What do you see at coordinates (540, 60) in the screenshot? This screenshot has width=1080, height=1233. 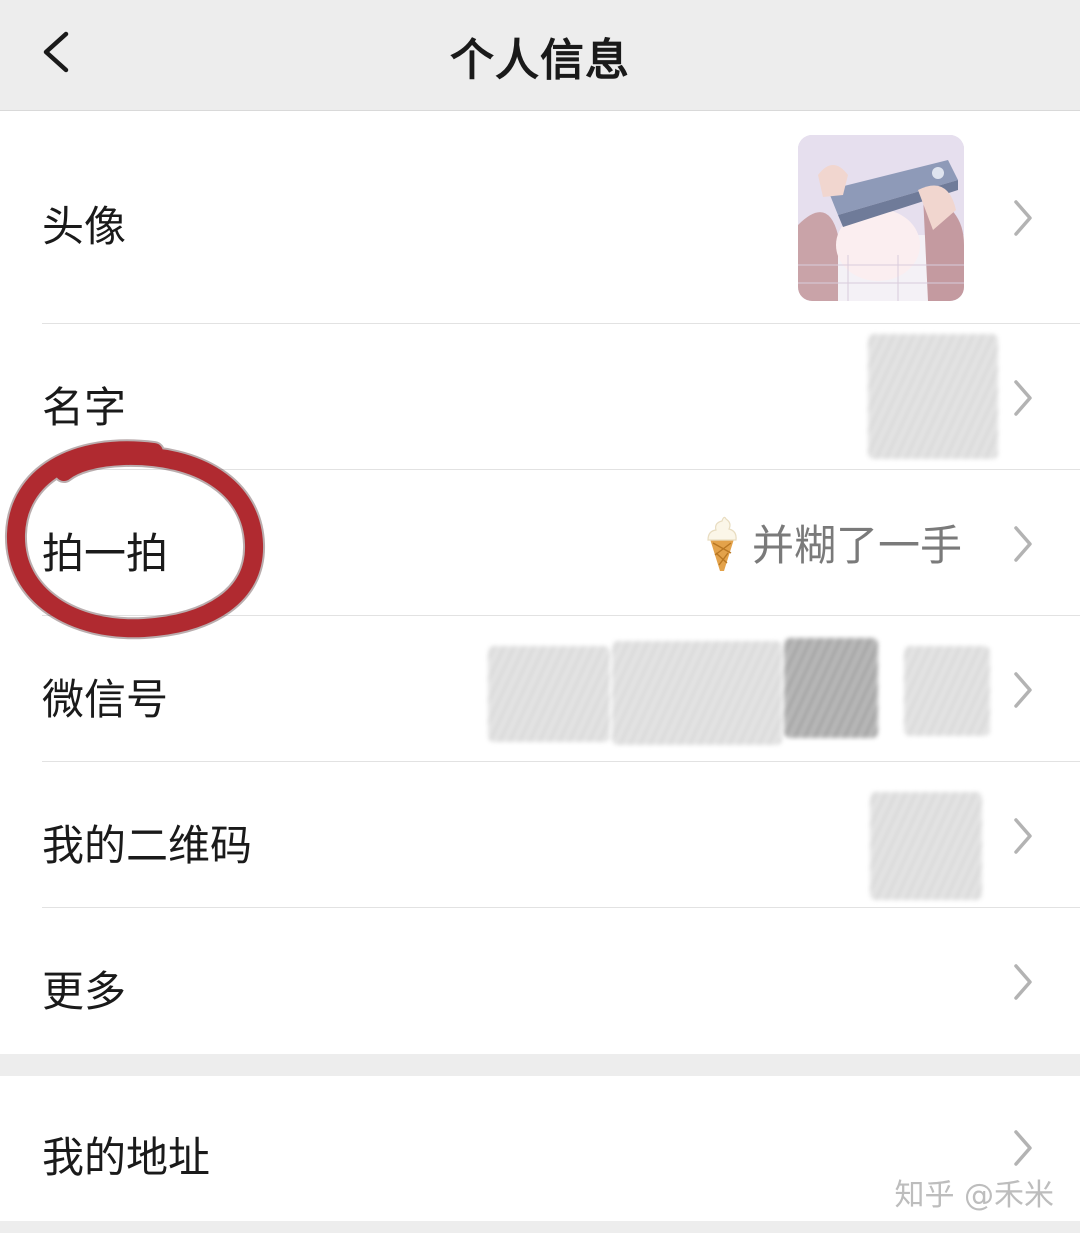 I see `page-title: 个人信息` at bounding box center [540, 60].